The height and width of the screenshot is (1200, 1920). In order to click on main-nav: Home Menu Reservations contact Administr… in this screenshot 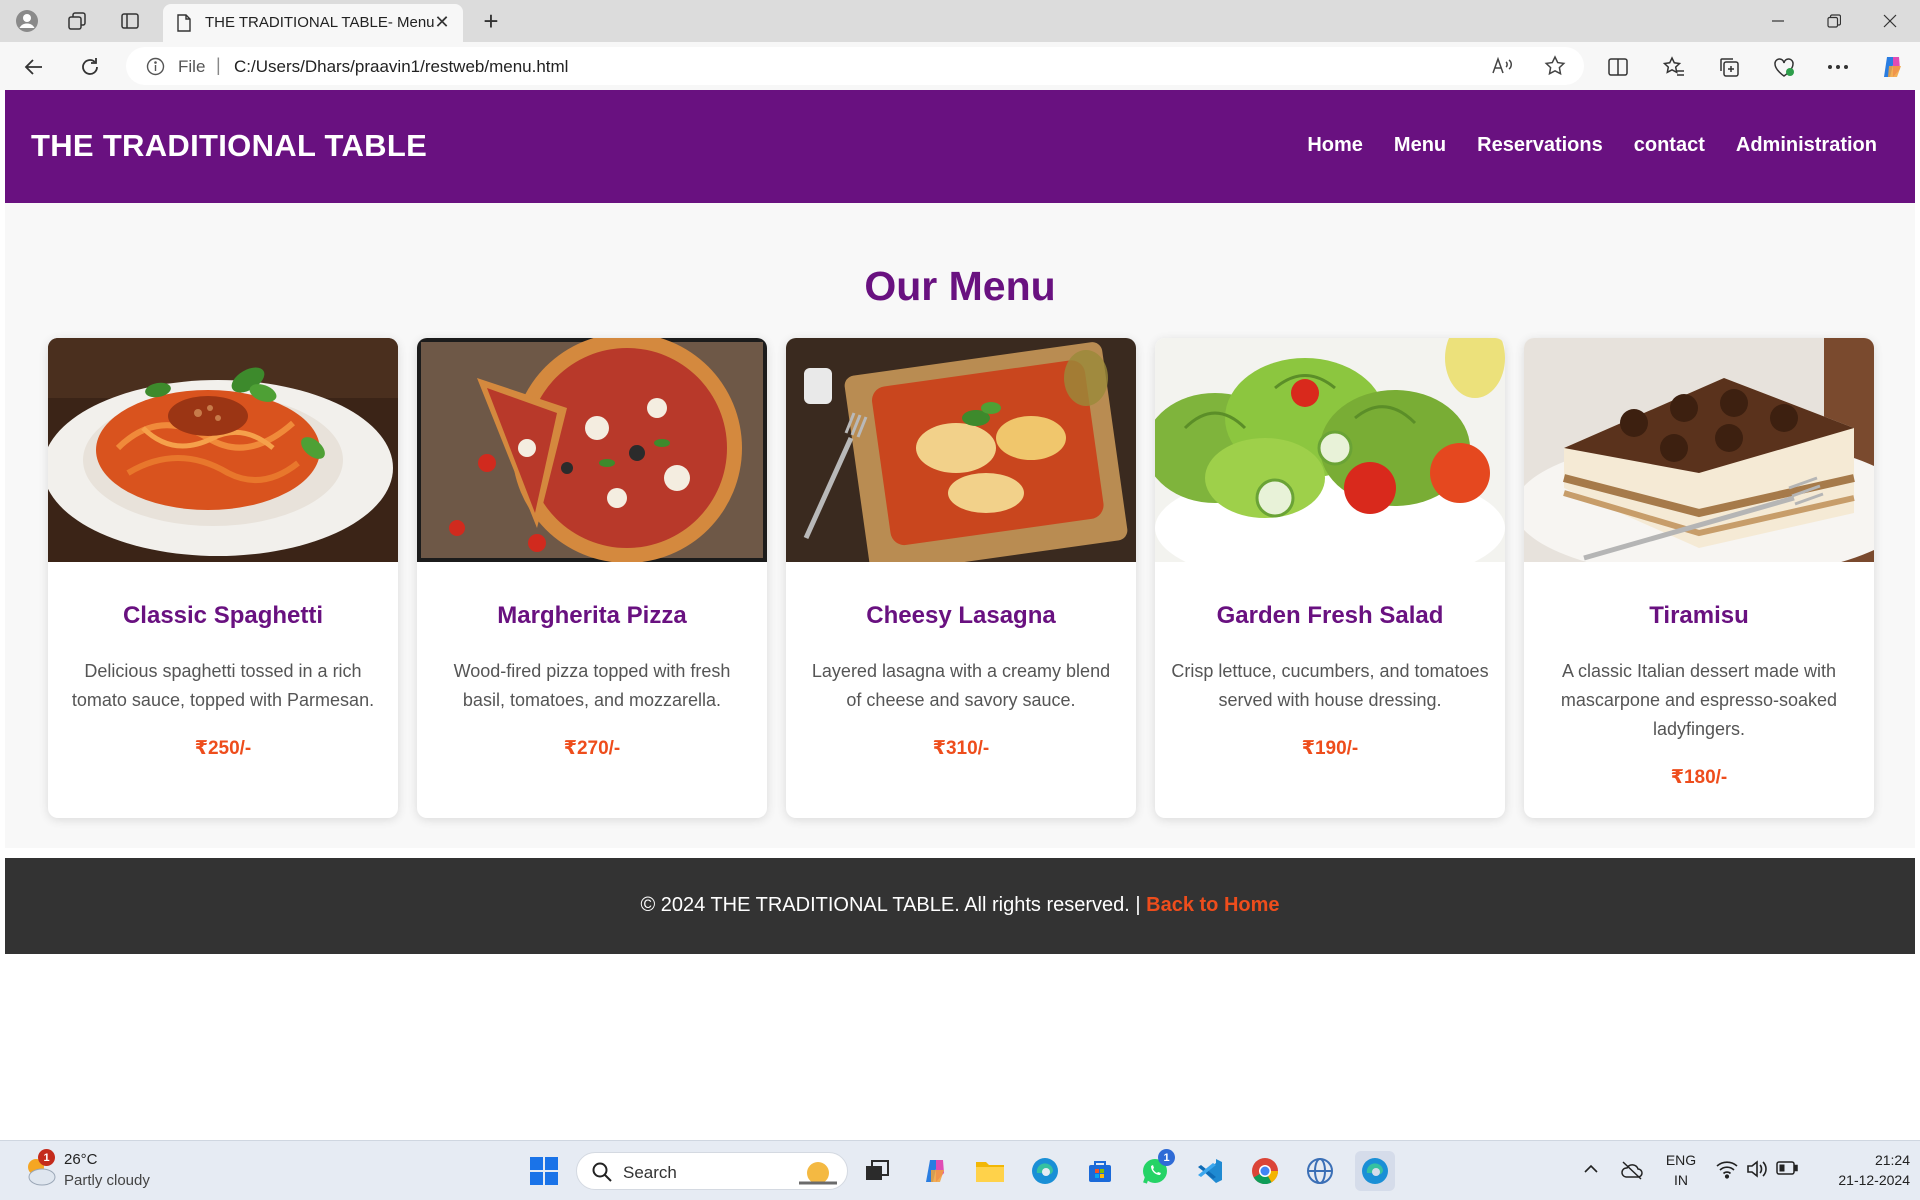, I will do `click(1592, 145)`.